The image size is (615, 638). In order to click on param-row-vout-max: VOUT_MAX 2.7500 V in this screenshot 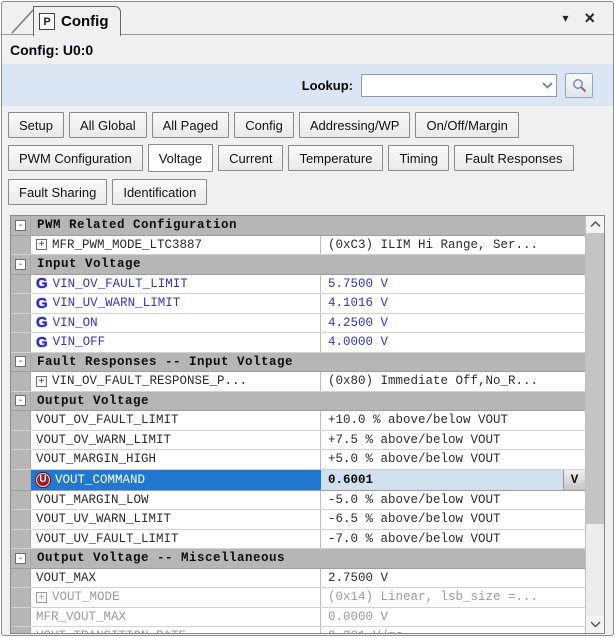, I will do `click(298, 578)`.